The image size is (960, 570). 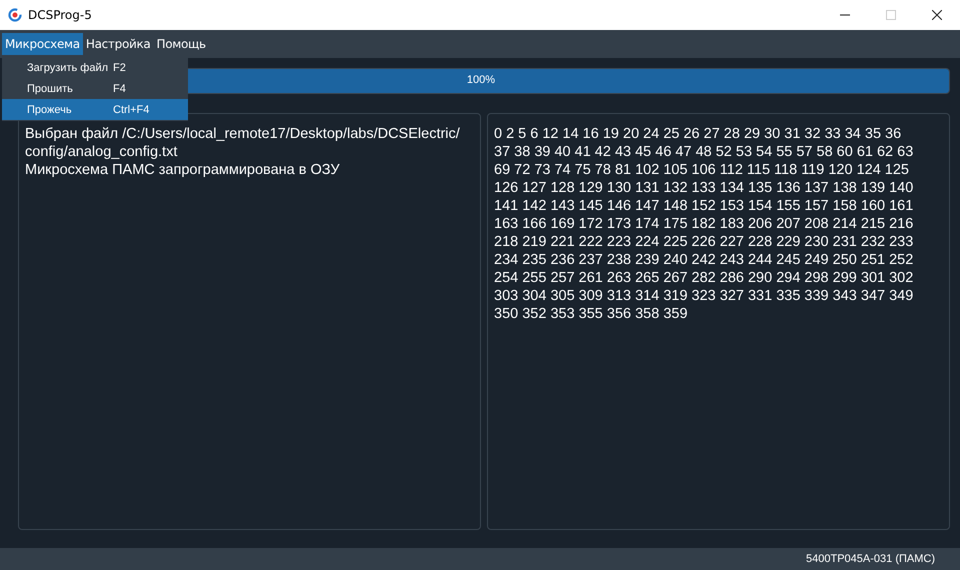 I want to click on log-line: Выбран файл /C:/Users/local_remote17/Desktop/labs/DCSElectric/, so click(x=243, y=134).